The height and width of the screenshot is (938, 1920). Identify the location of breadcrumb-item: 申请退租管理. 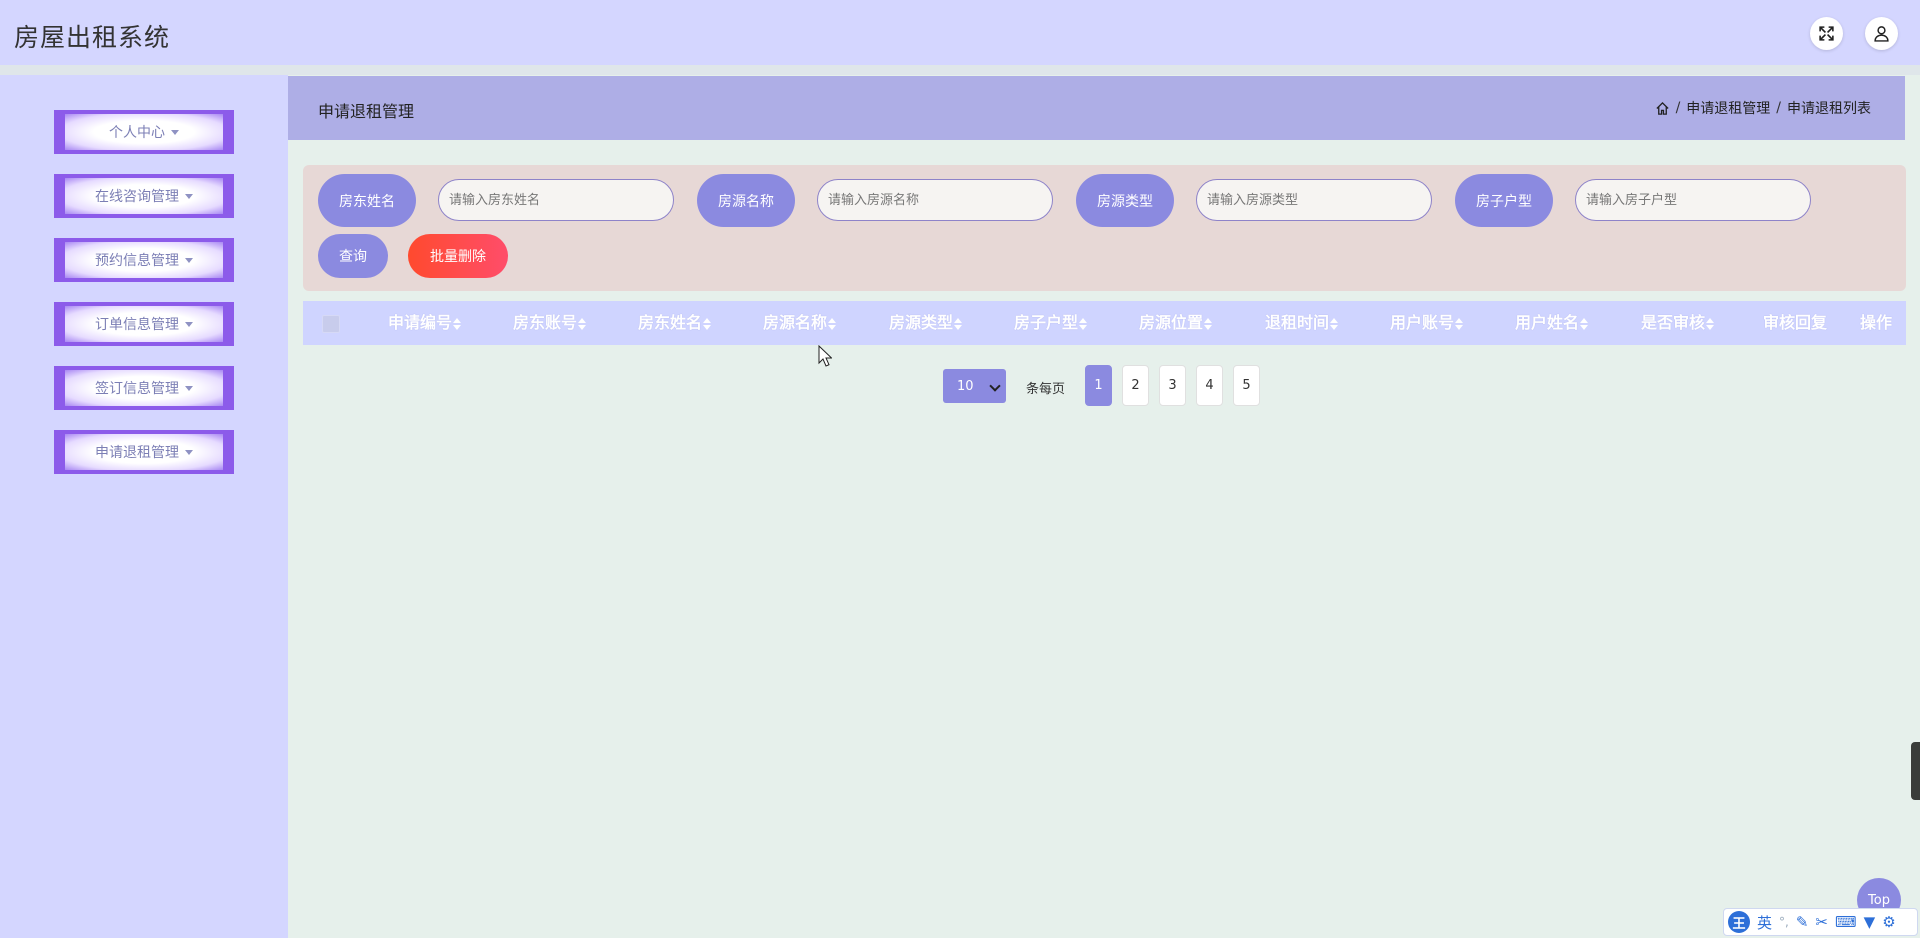
(1728, 108).